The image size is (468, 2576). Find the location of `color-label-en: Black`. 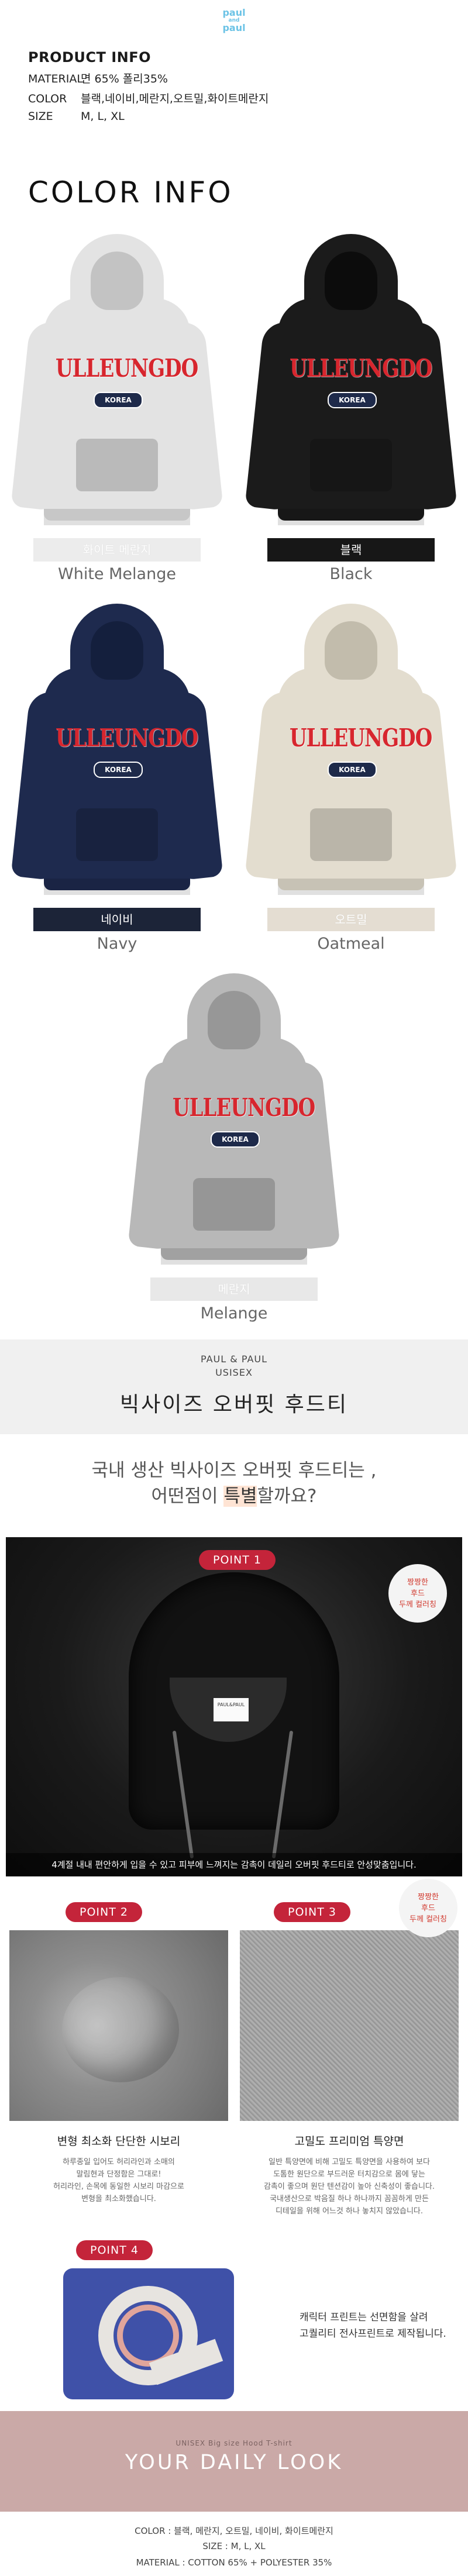

color-label-en: Black is located at coordinates (351, 574).